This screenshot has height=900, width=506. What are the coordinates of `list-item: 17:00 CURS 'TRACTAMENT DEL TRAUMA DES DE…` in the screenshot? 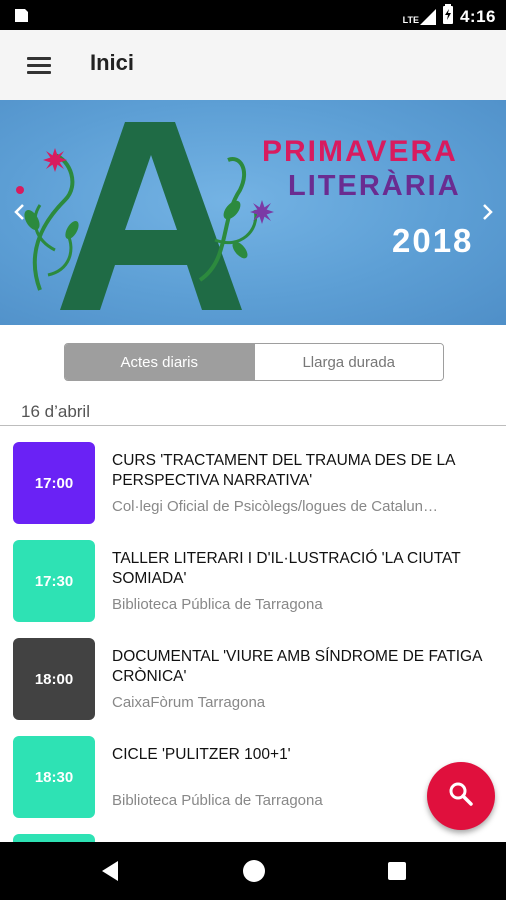 It's located at (253, 477).